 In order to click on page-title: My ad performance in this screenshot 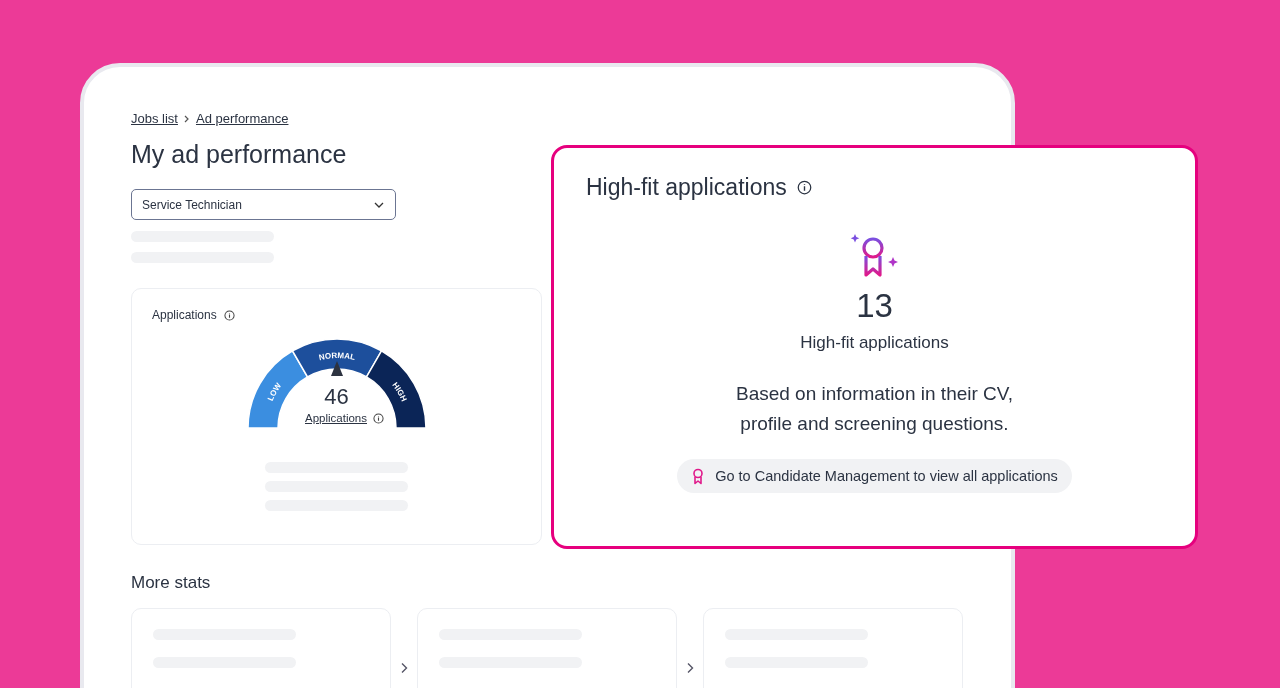, I will do `click(239, 154)`.